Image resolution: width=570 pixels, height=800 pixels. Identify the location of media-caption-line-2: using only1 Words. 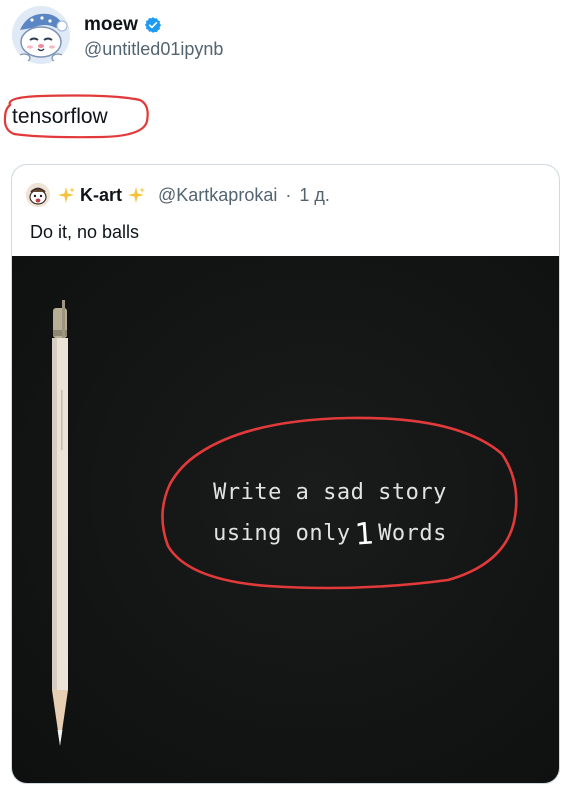
(330, 532).